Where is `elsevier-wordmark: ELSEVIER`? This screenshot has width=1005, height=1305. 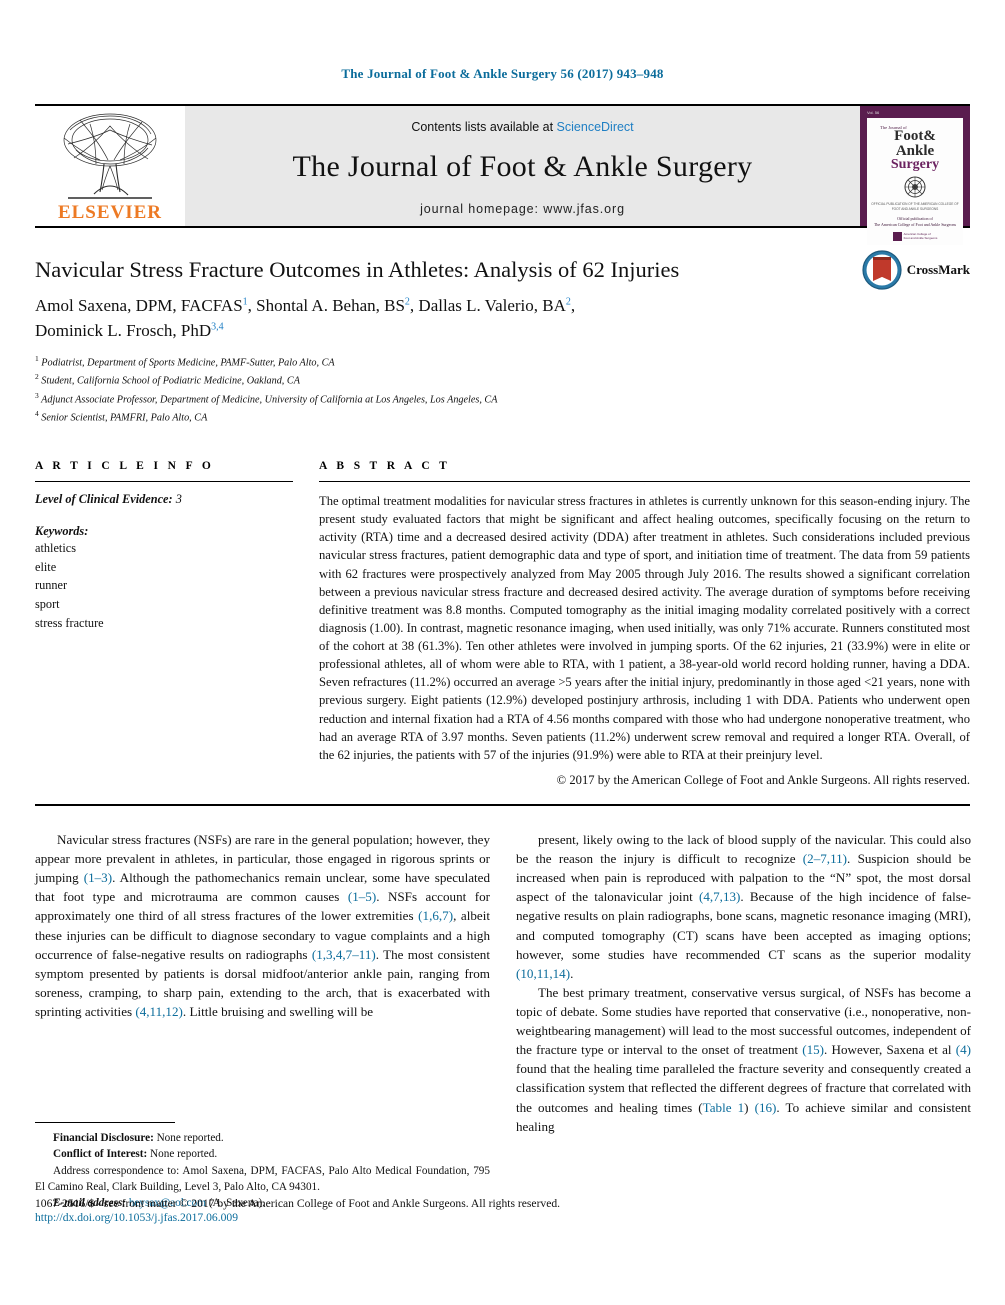 elsevier-wordmark: ELSEVIER is located at coordinates (110, 212).